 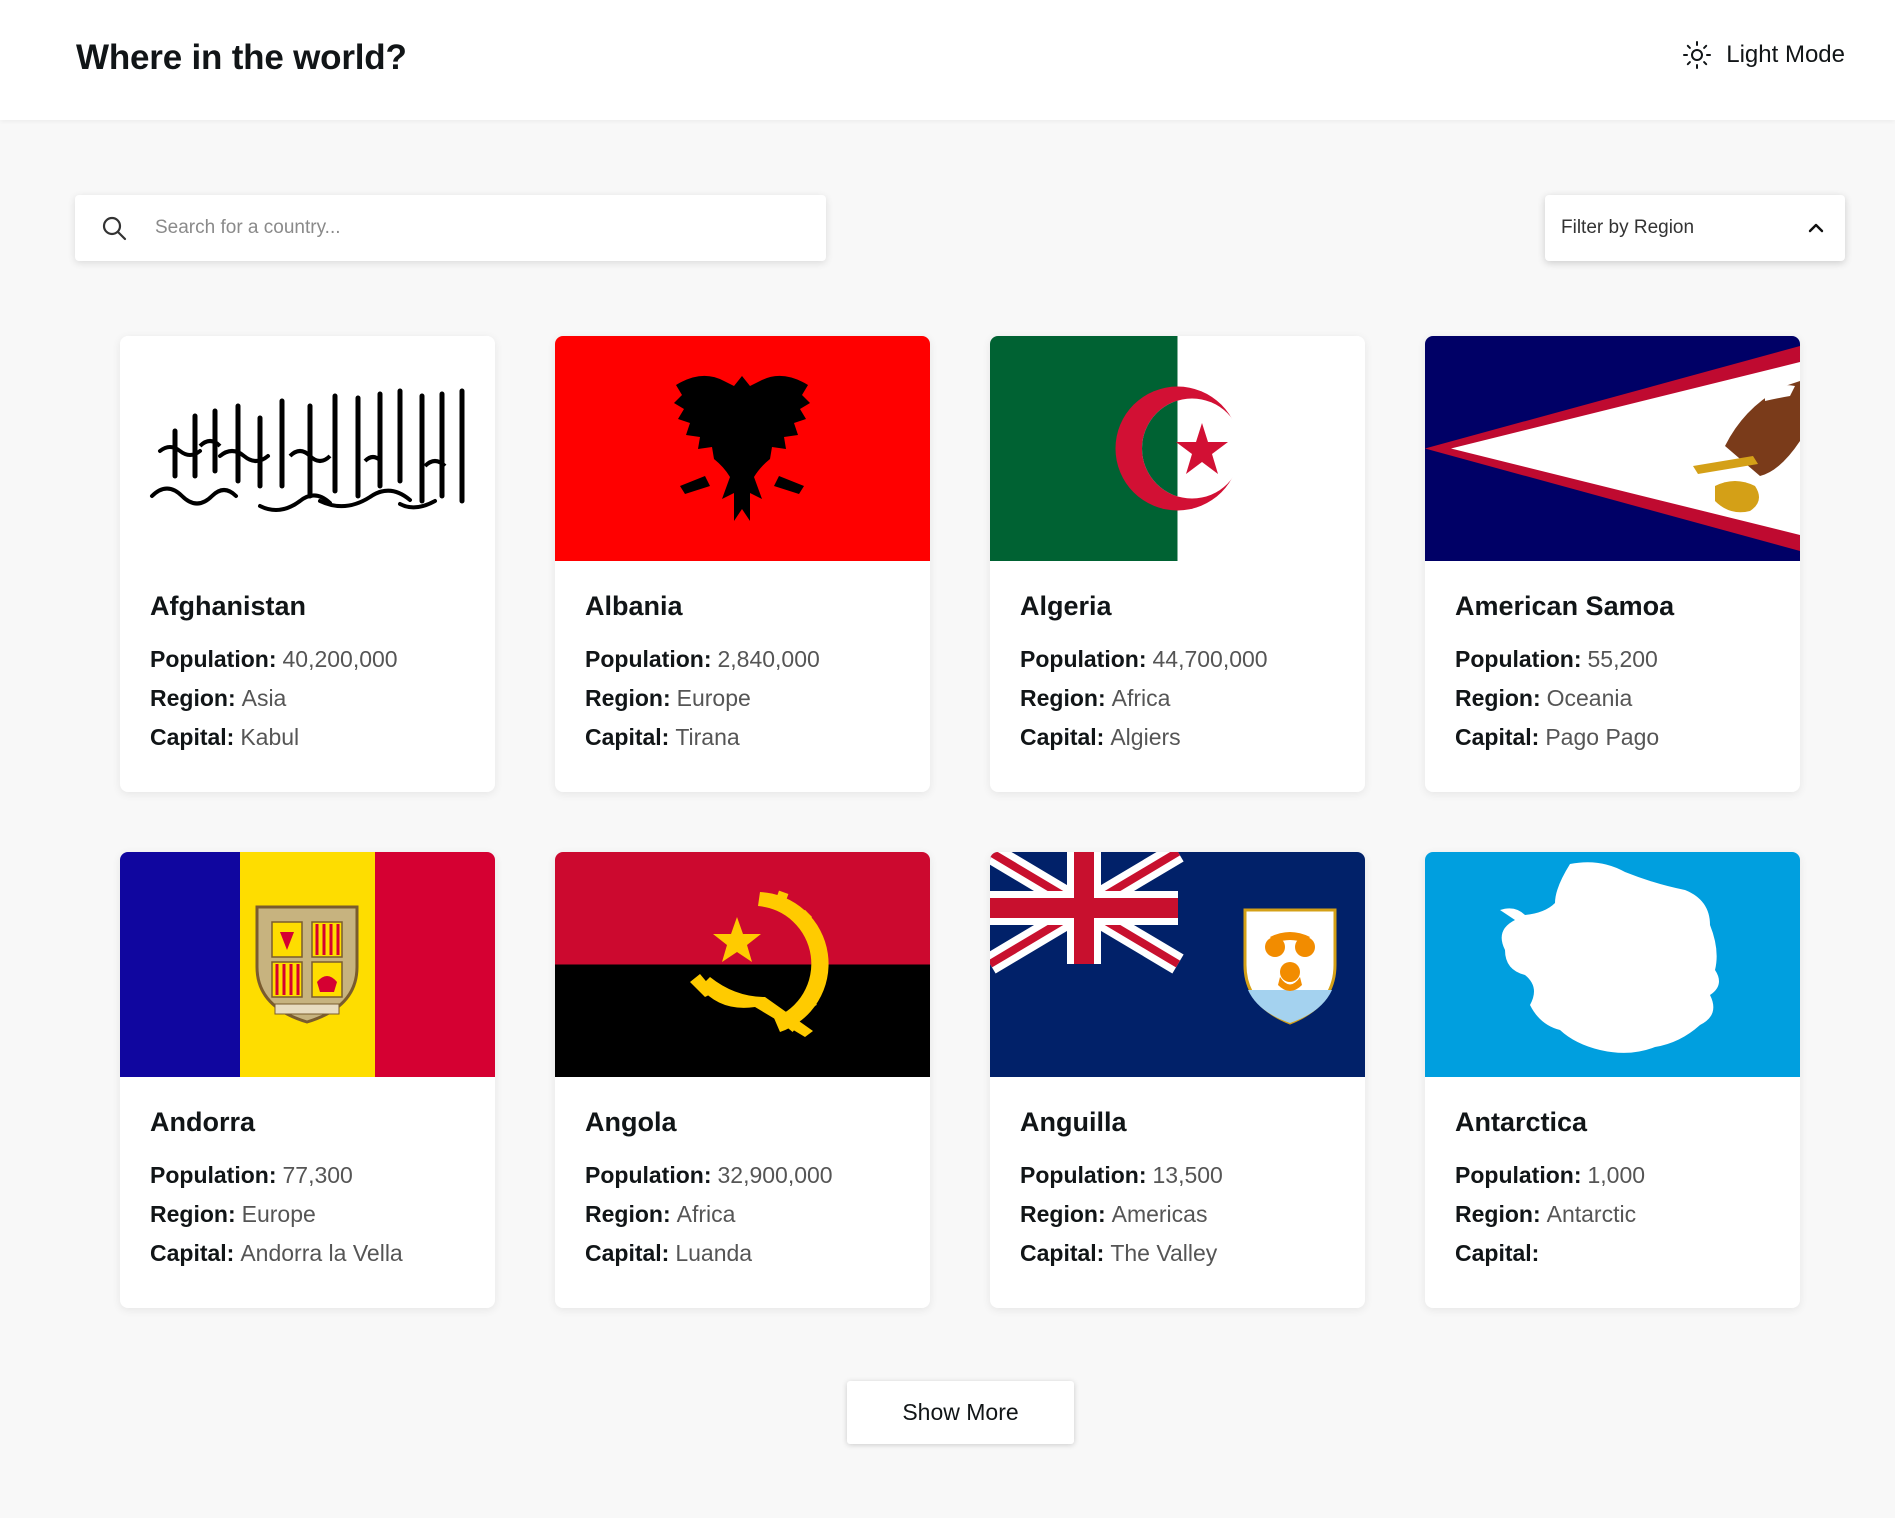 I want to click on algeria-flag, so click(x=1177, y=448).